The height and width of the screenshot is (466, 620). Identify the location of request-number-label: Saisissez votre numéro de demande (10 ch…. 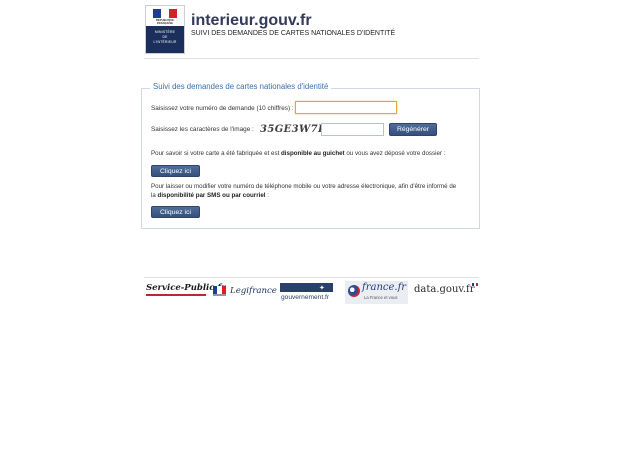
(222, 108).